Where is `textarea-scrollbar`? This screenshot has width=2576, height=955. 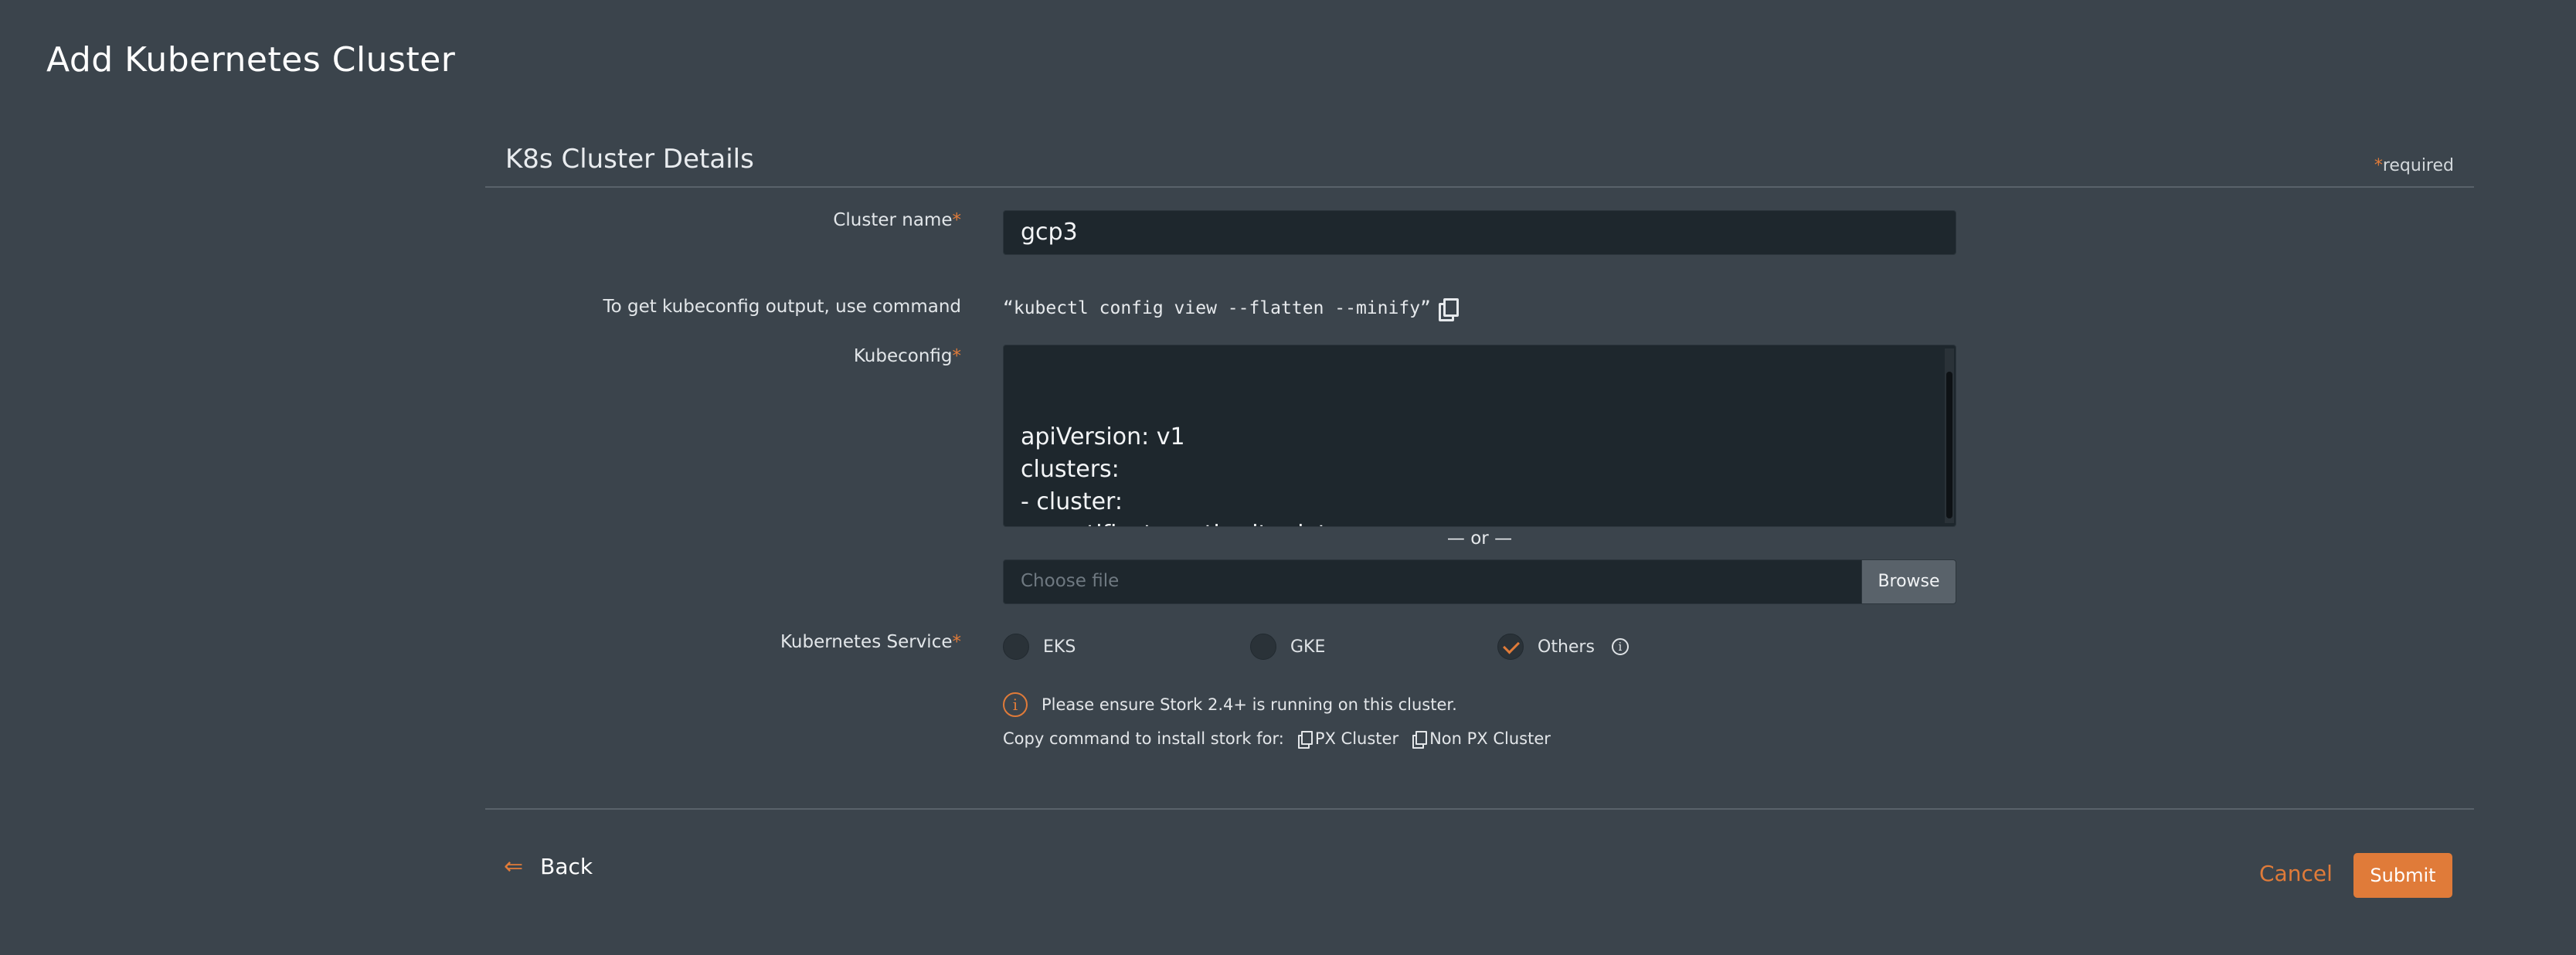 textarea-scrollbar is located at coordinates (1949, 435).